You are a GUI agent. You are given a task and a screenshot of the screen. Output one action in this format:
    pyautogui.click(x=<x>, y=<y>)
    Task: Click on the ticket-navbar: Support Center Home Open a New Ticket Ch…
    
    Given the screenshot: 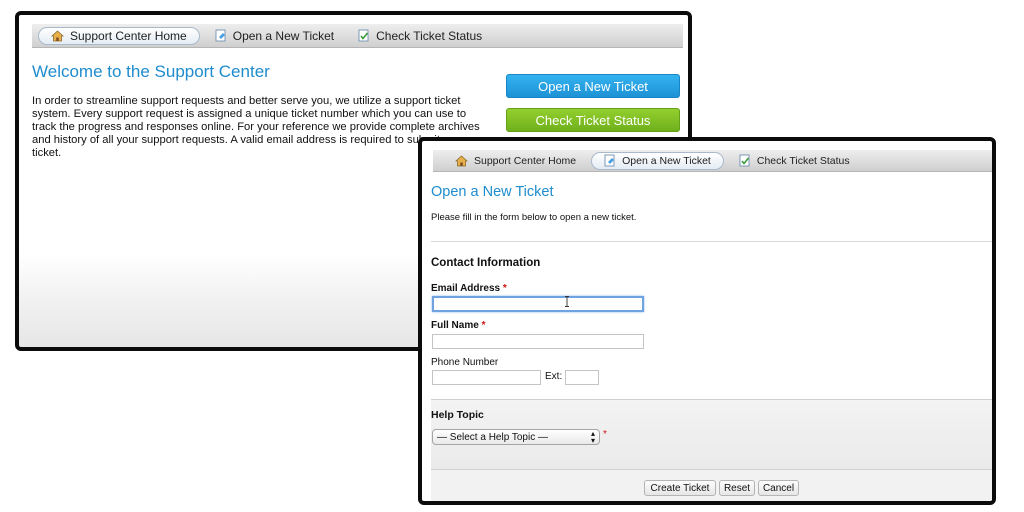 What is the action you would take?
    pyautogui.click(x=712, y=161)
    